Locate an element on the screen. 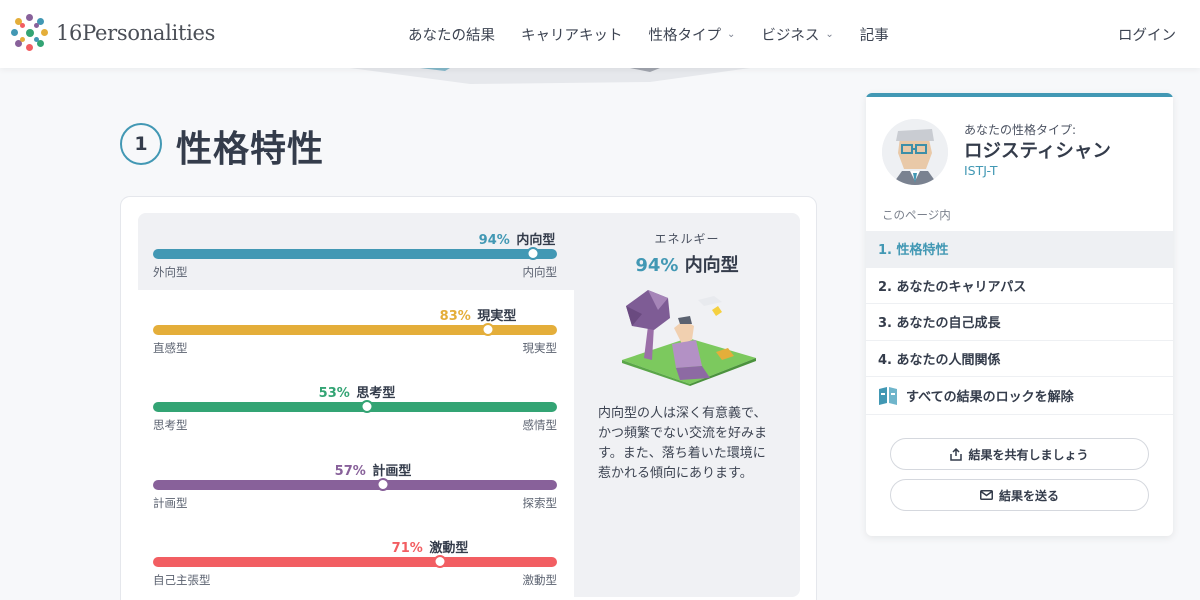  trait-percent-label: 57% 計画型 is located at coordinates (373, 469).